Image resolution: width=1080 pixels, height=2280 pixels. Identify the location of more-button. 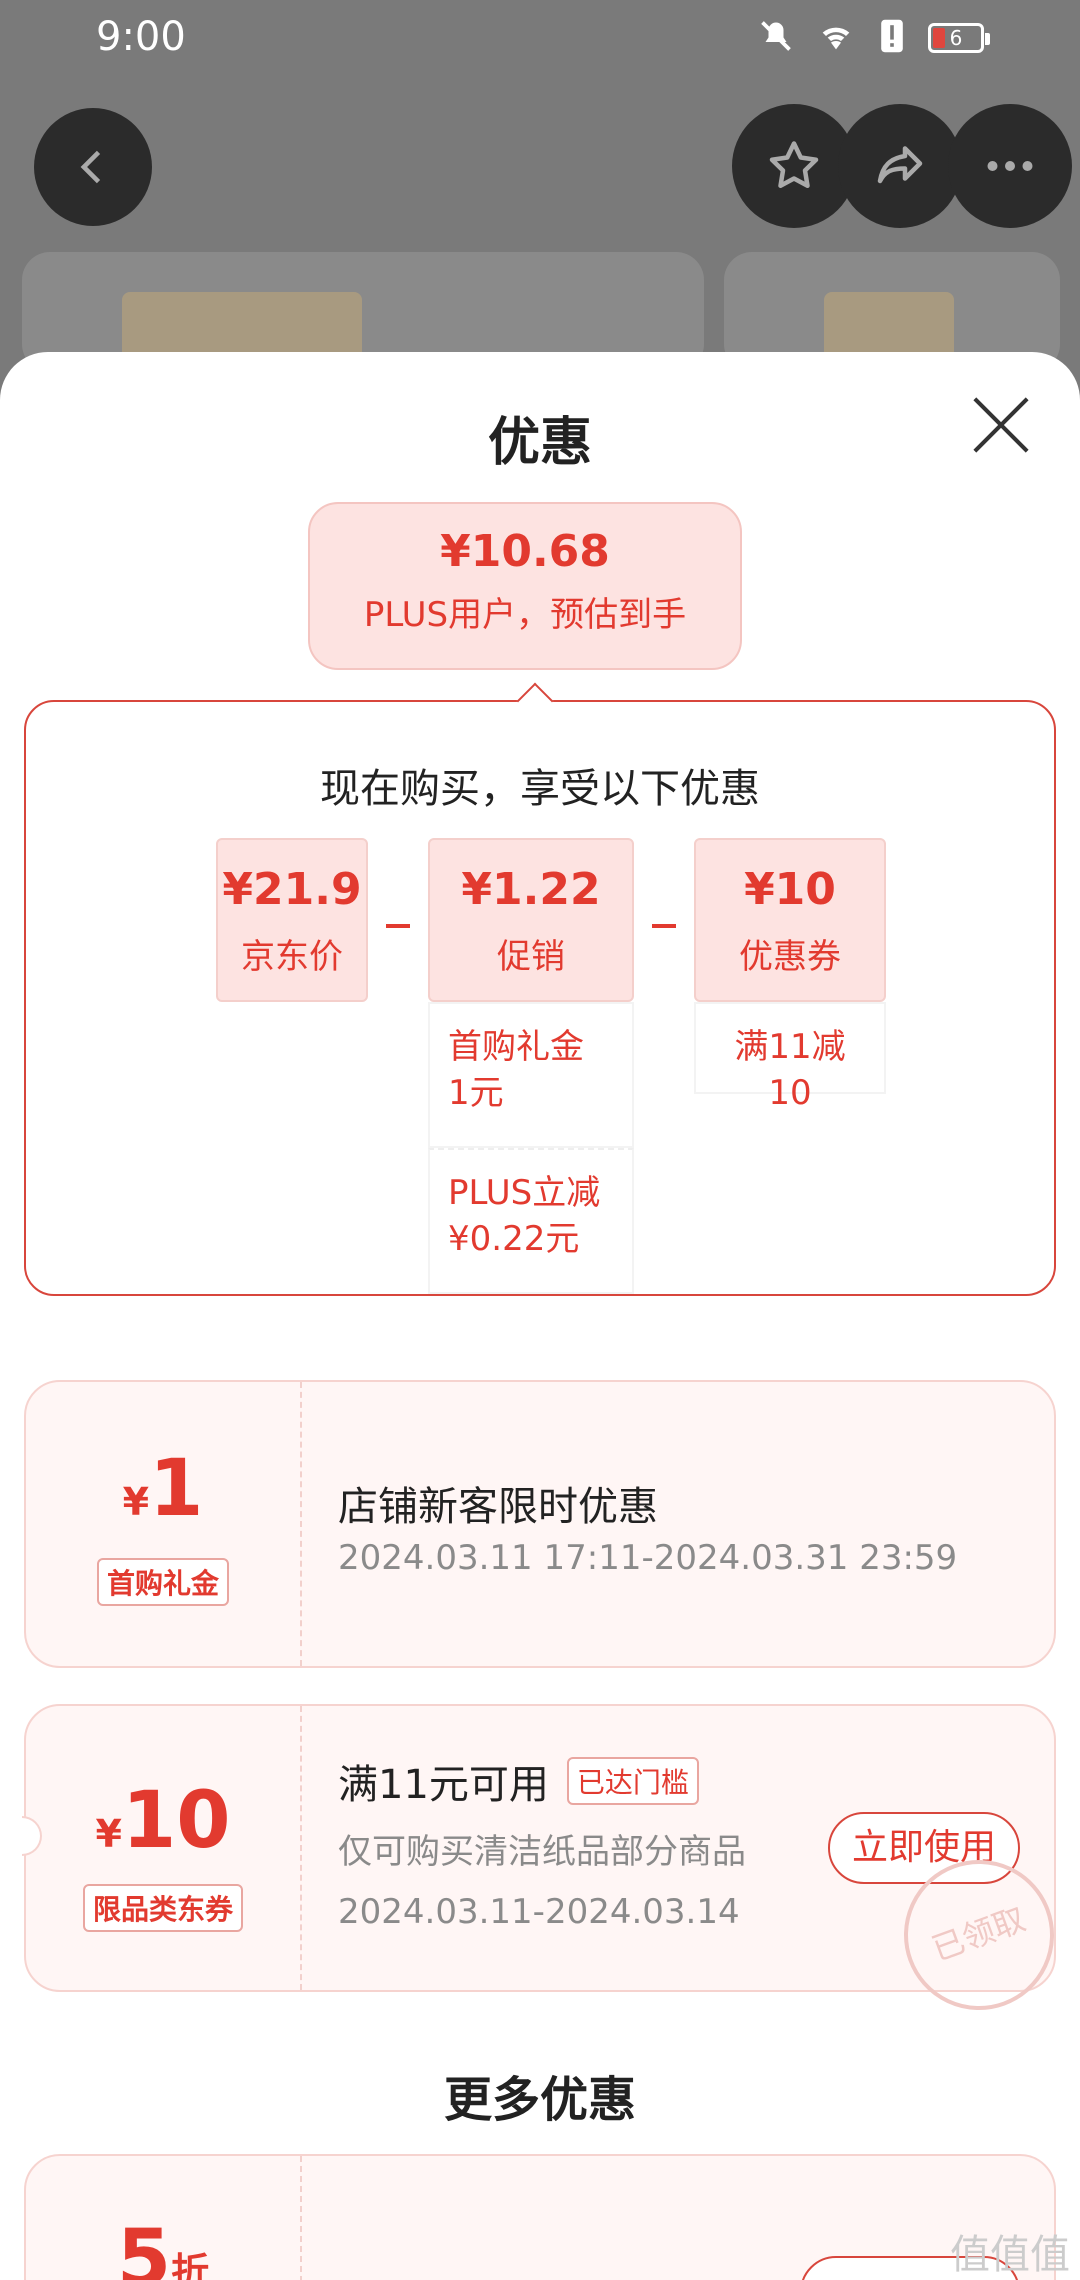
(1010, 166).